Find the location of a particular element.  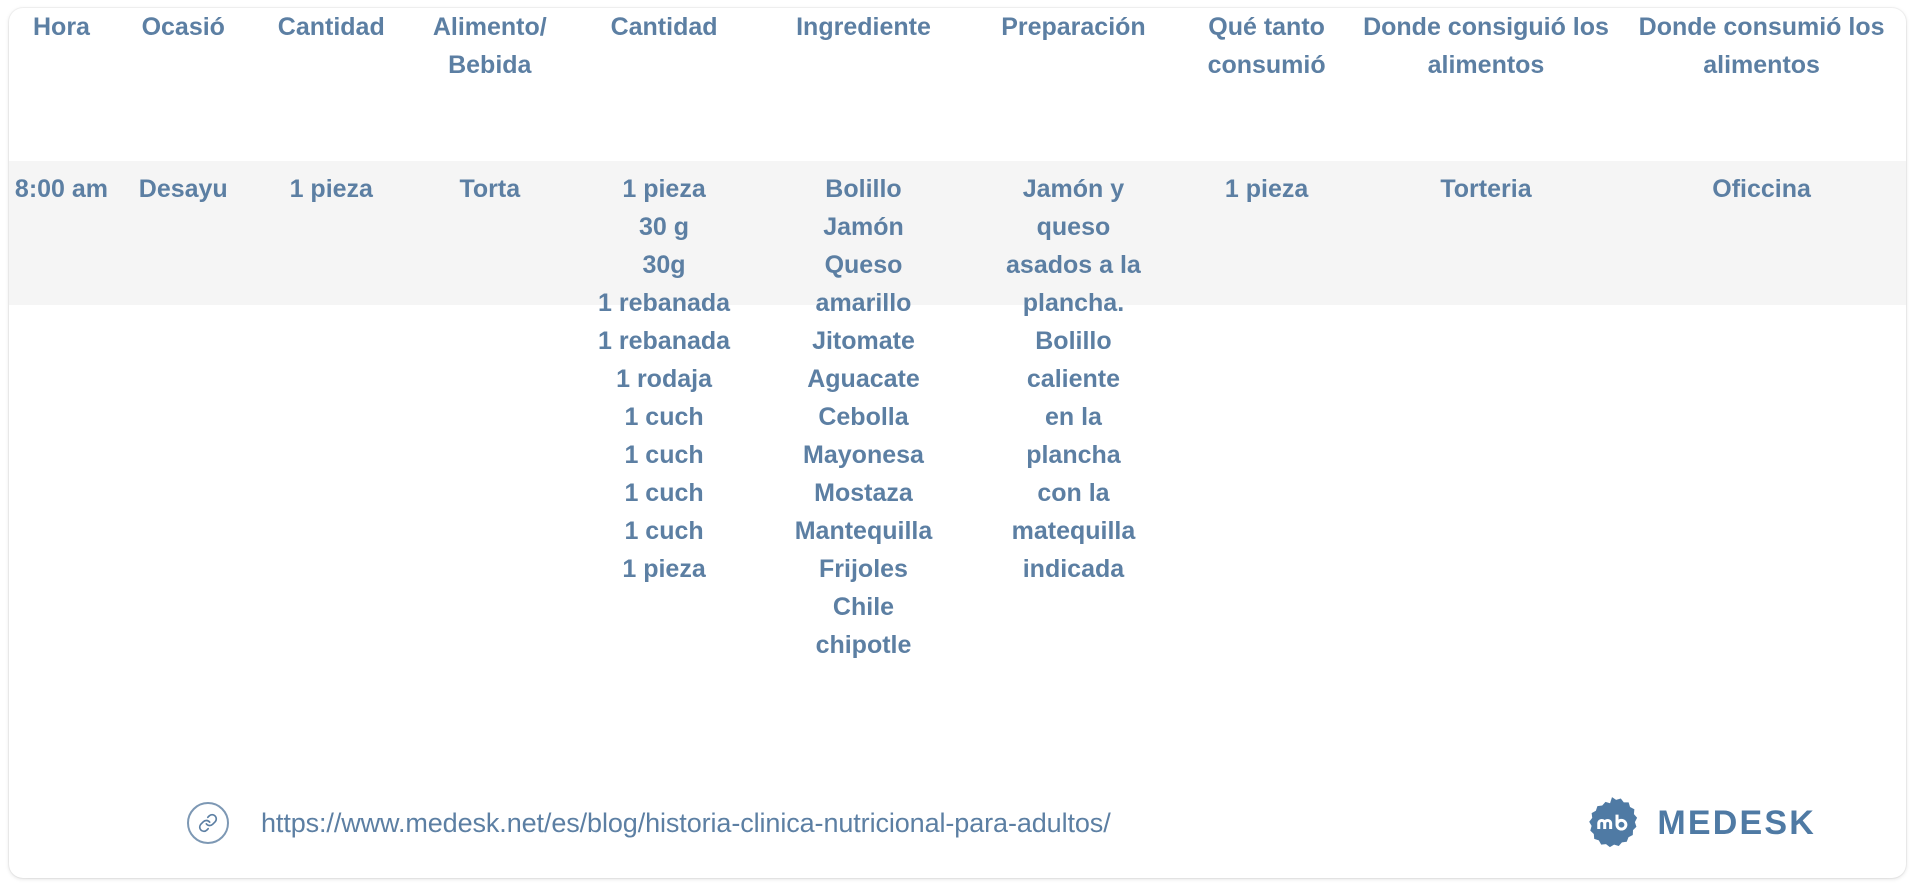

cell-line: indicada is located at coordinates (1073, 569).